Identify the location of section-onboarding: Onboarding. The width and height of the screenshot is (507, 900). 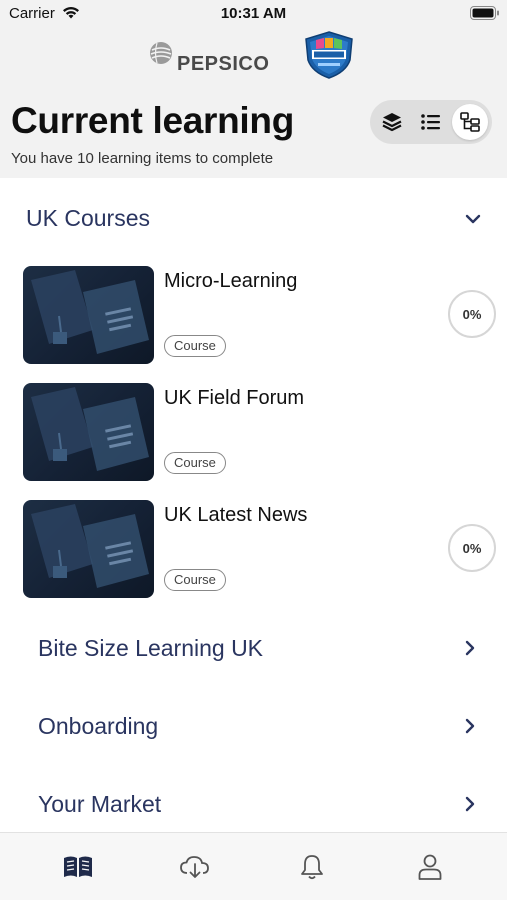
(253, 726).